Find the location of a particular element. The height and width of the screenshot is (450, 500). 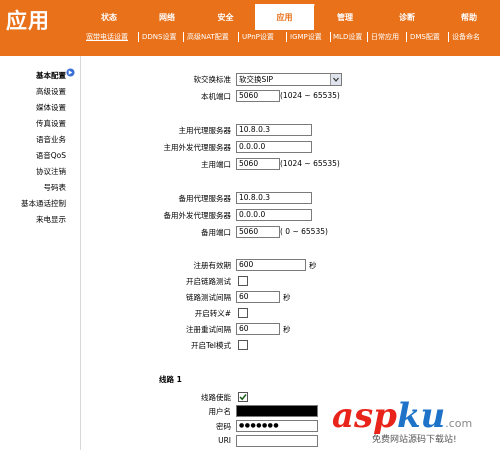

sidebar-item-media: 媒体设置 is located at coordinates (51, 107).